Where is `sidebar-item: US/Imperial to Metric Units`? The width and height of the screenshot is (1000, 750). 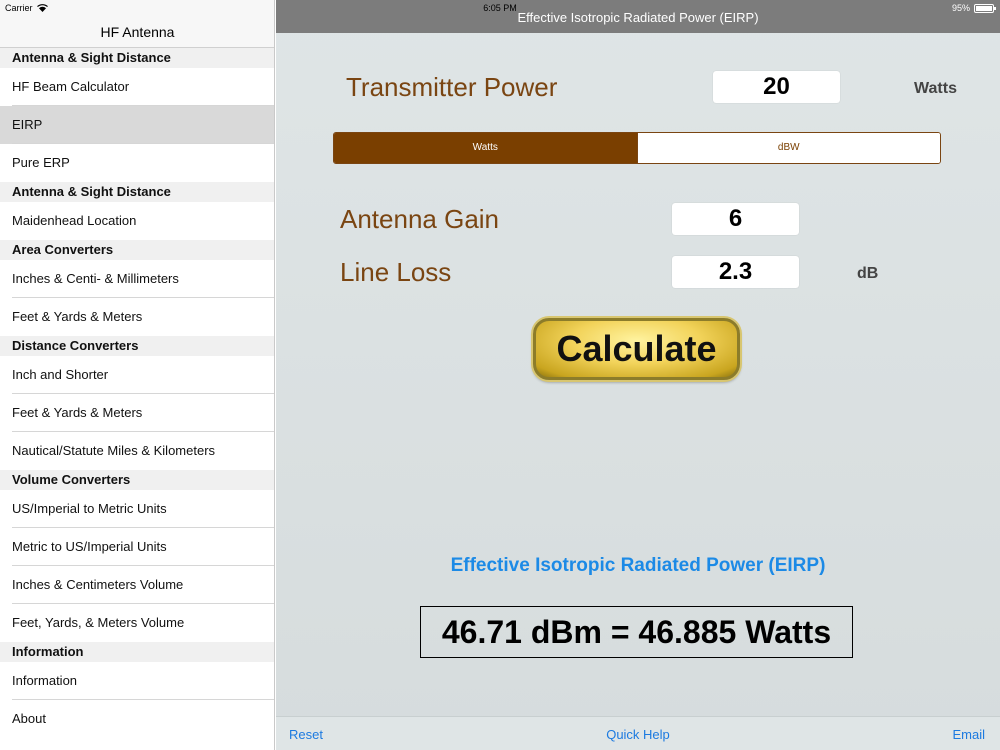
sidebar-item: US/Imperial to Metric Units is located at coordinates (137, 509).